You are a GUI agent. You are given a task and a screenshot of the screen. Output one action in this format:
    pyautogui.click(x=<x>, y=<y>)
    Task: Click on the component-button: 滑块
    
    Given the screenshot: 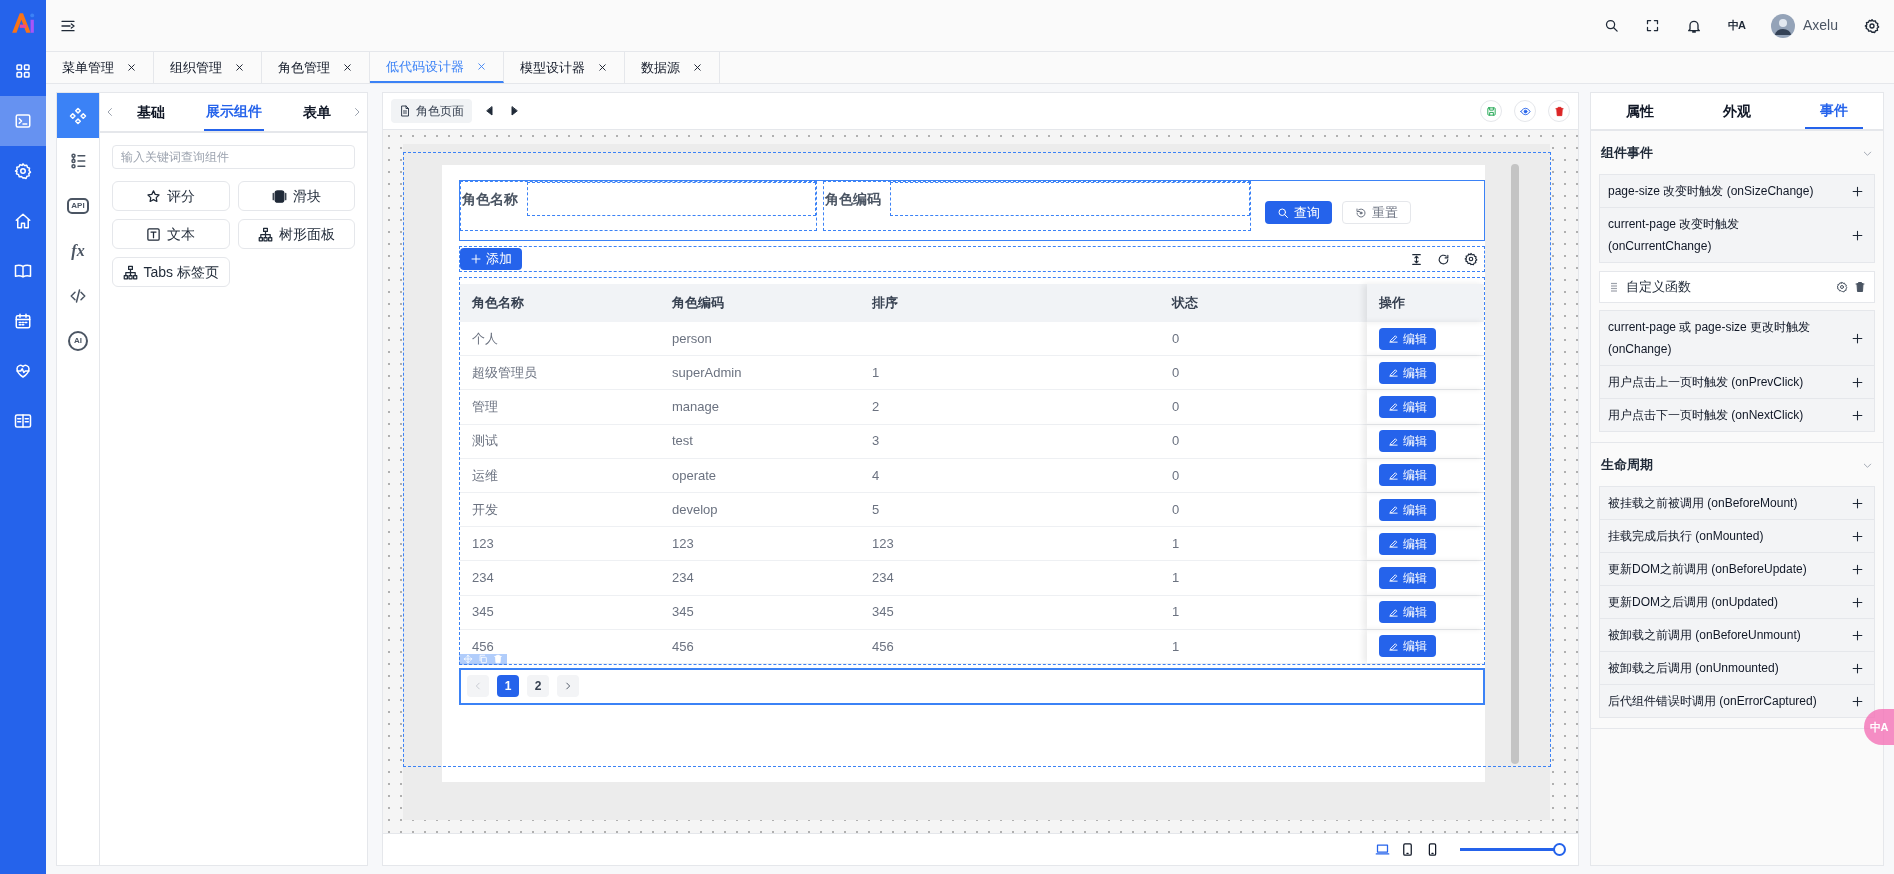 What is the action you would take?
    pyautogui.click(x=296, y=196)
    